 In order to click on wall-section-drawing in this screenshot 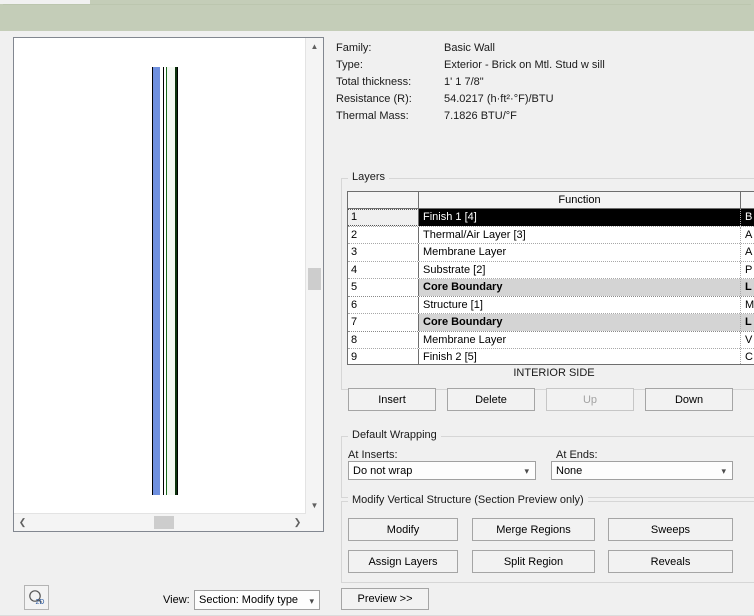, I will do `click(165, 281)`.